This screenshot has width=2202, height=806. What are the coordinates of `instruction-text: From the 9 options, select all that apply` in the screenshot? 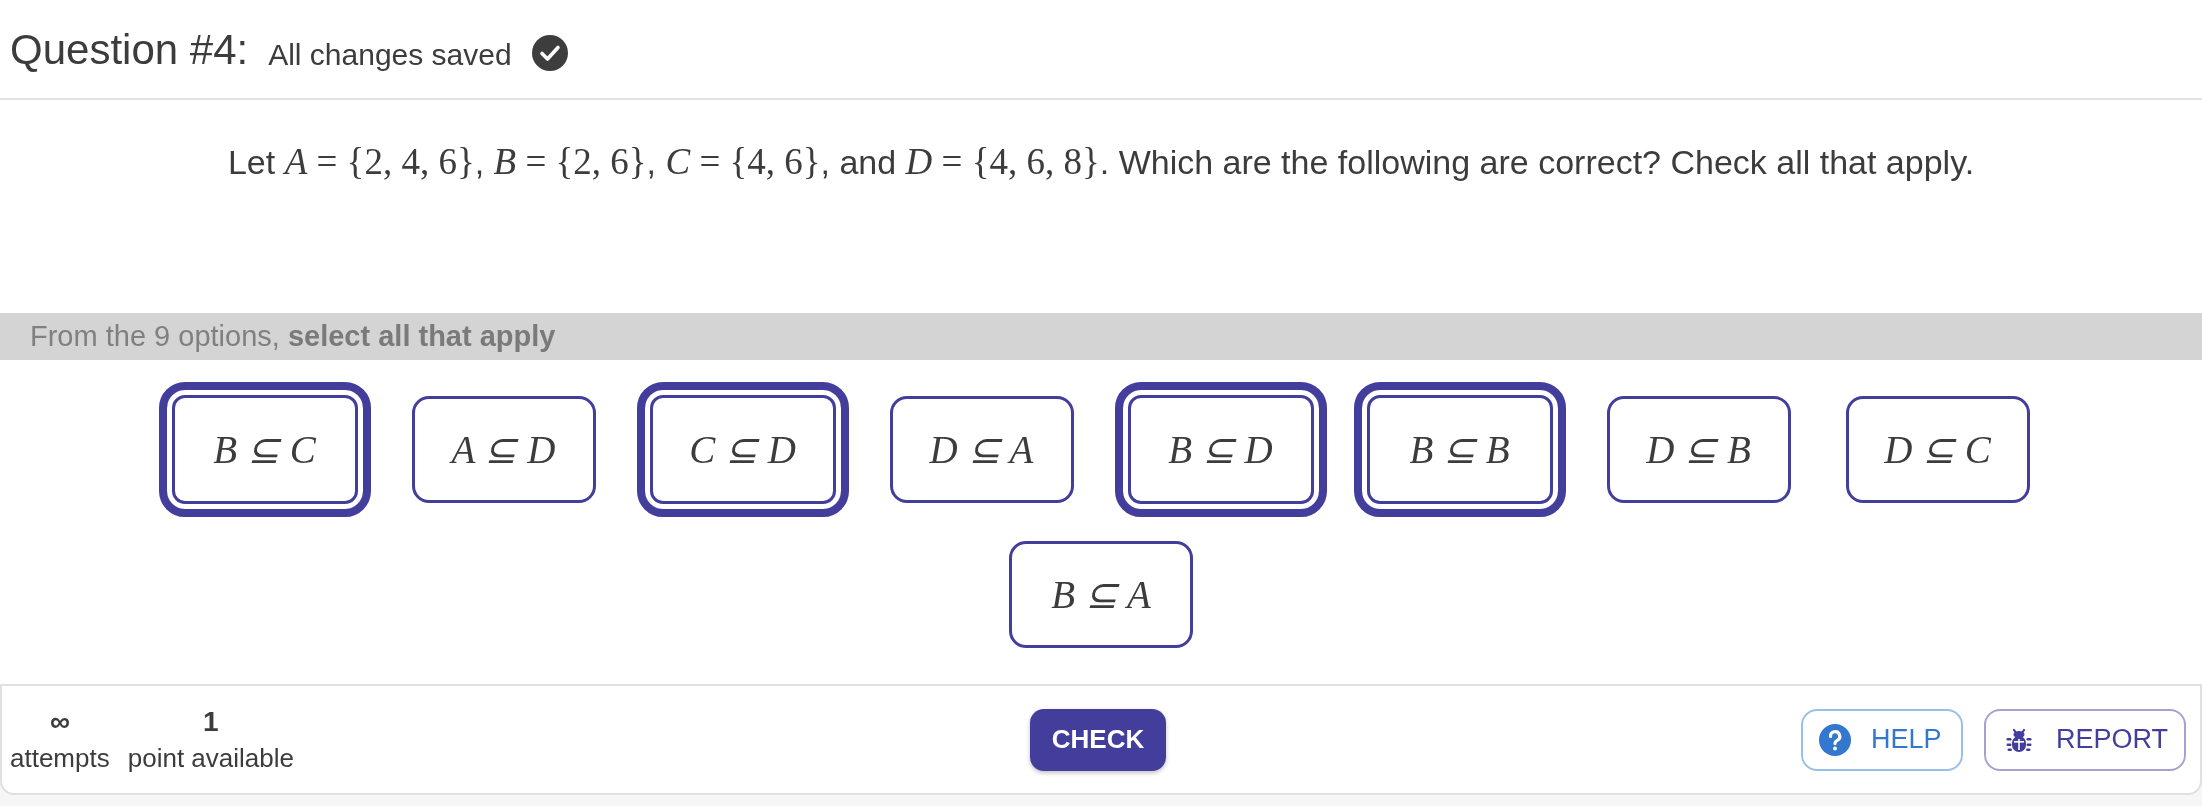 It's located at (293, 336).